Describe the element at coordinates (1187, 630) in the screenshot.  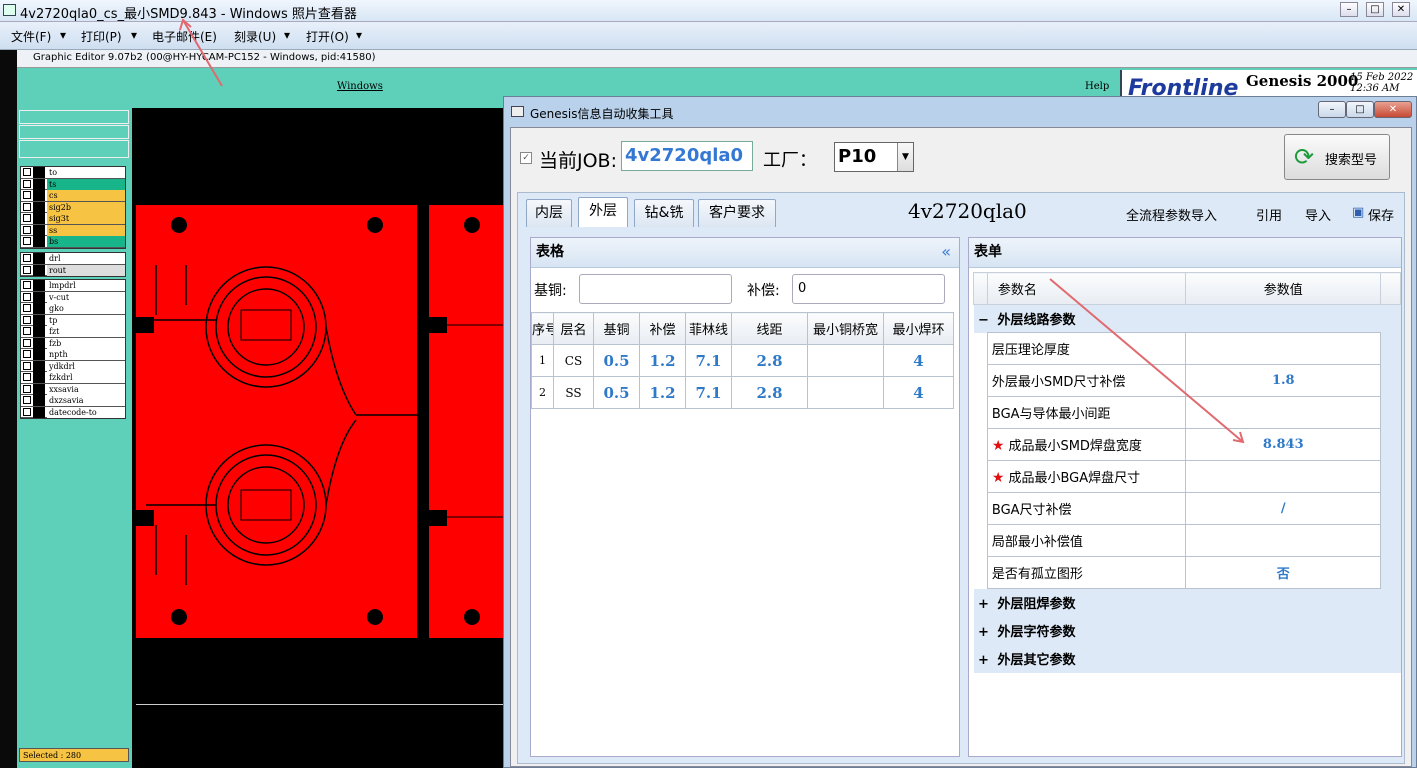
I see `param-group-row: + 外层字符参数` at that location.